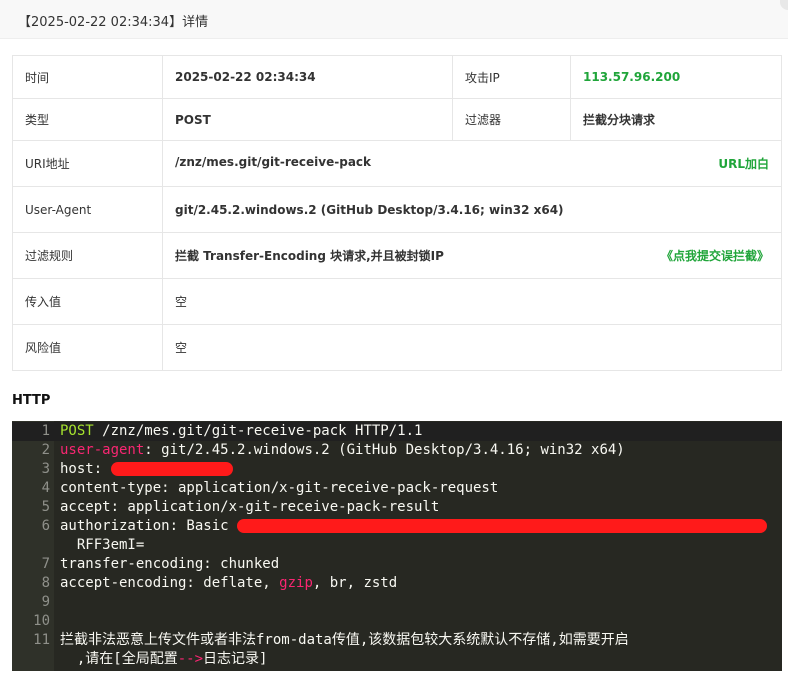 This screenshot has height=684, width=788. I want to click on line-number: 4, so click(45, 488).